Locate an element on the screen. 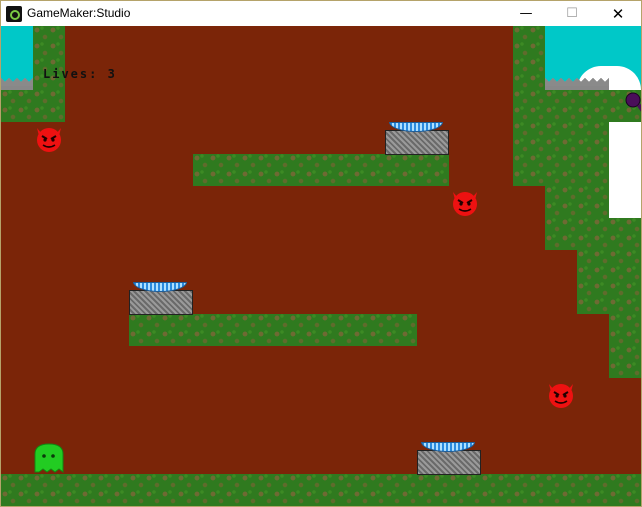 Image resolution: width=642 pixels, height=507 pixels. grass-ledge is located at coordinates (17, 106).